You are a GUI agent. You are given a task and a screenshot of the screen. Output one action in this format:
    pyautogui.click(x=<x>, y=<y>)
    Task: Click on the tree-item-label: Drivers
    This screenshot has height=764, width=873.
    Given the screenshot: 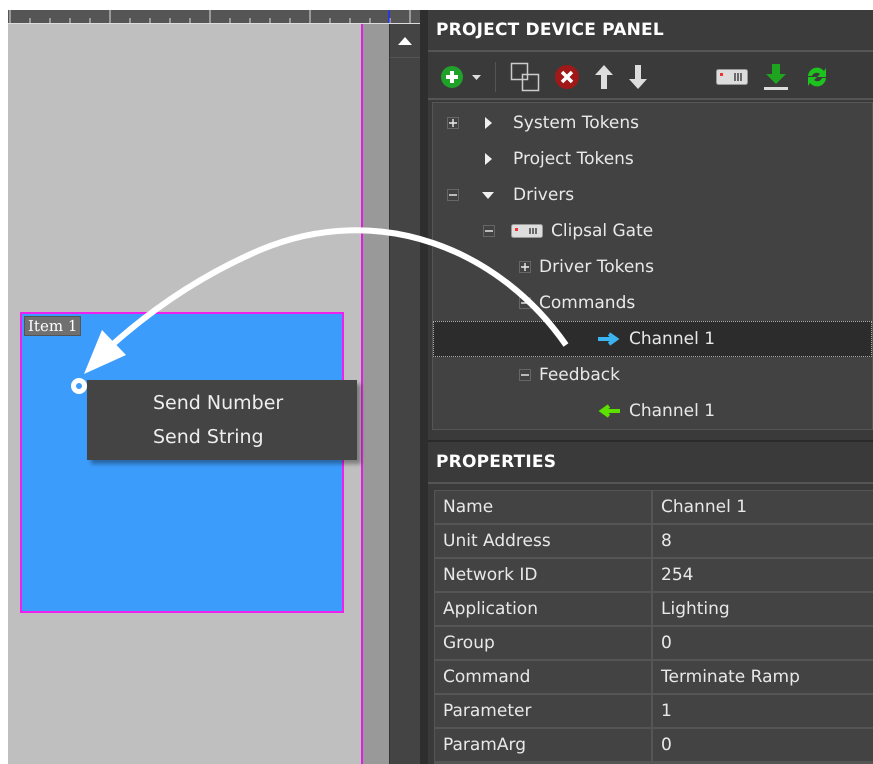 What is the action you would take?
    pyautogui.click(x=543, y=194)
    